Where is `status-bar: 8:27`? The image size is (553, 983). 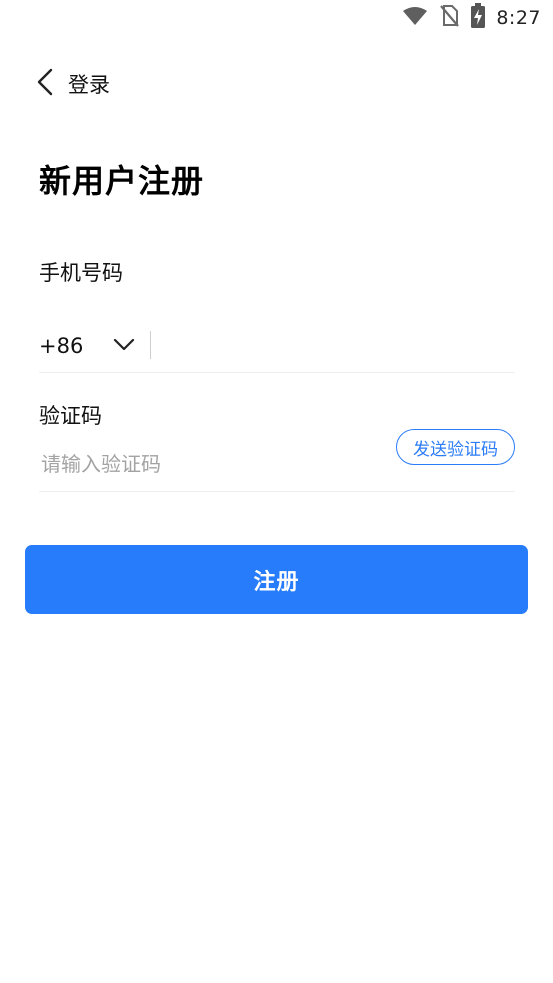
status-bar: 8:27 is located at coordinates (276, 18).